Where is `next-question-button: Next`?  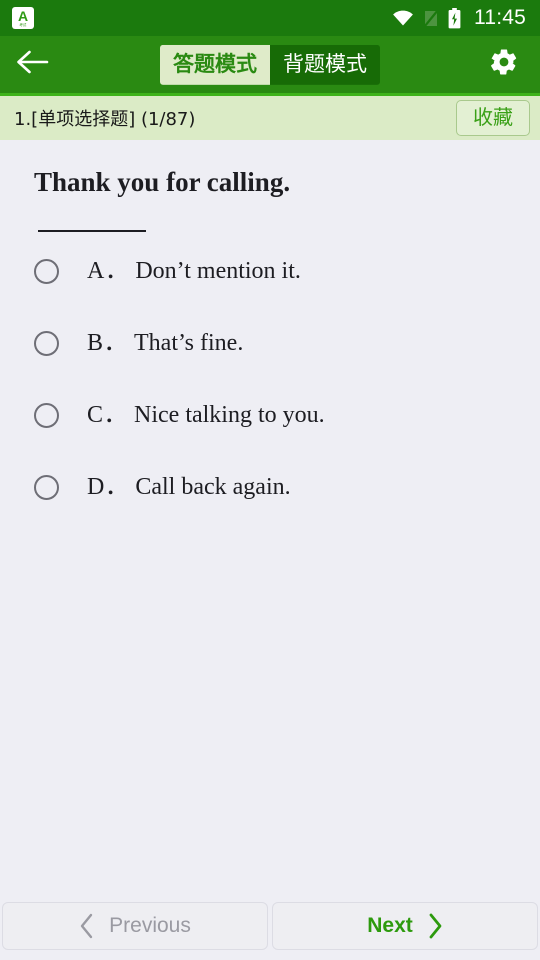 next-question-button: Next is located at coordinates (405, 926).